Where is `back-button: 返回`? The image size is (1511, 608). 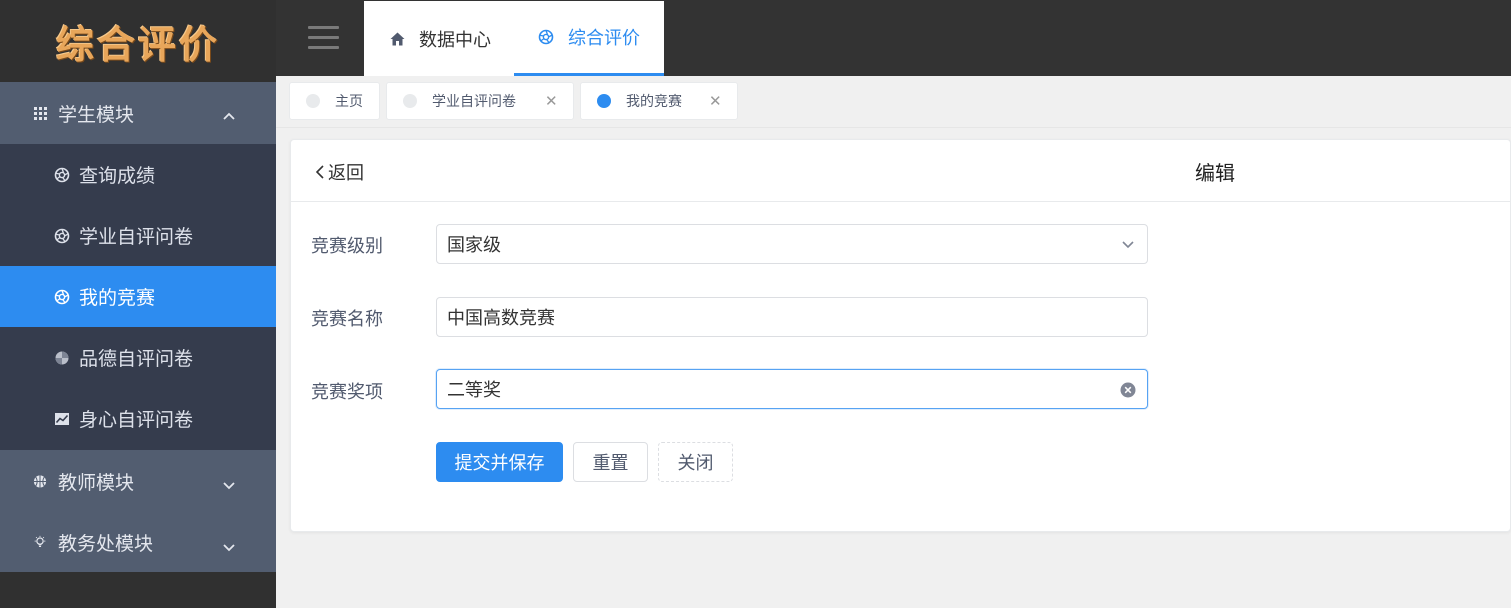 back-button: 返回 is located at coordinates (340, 172).